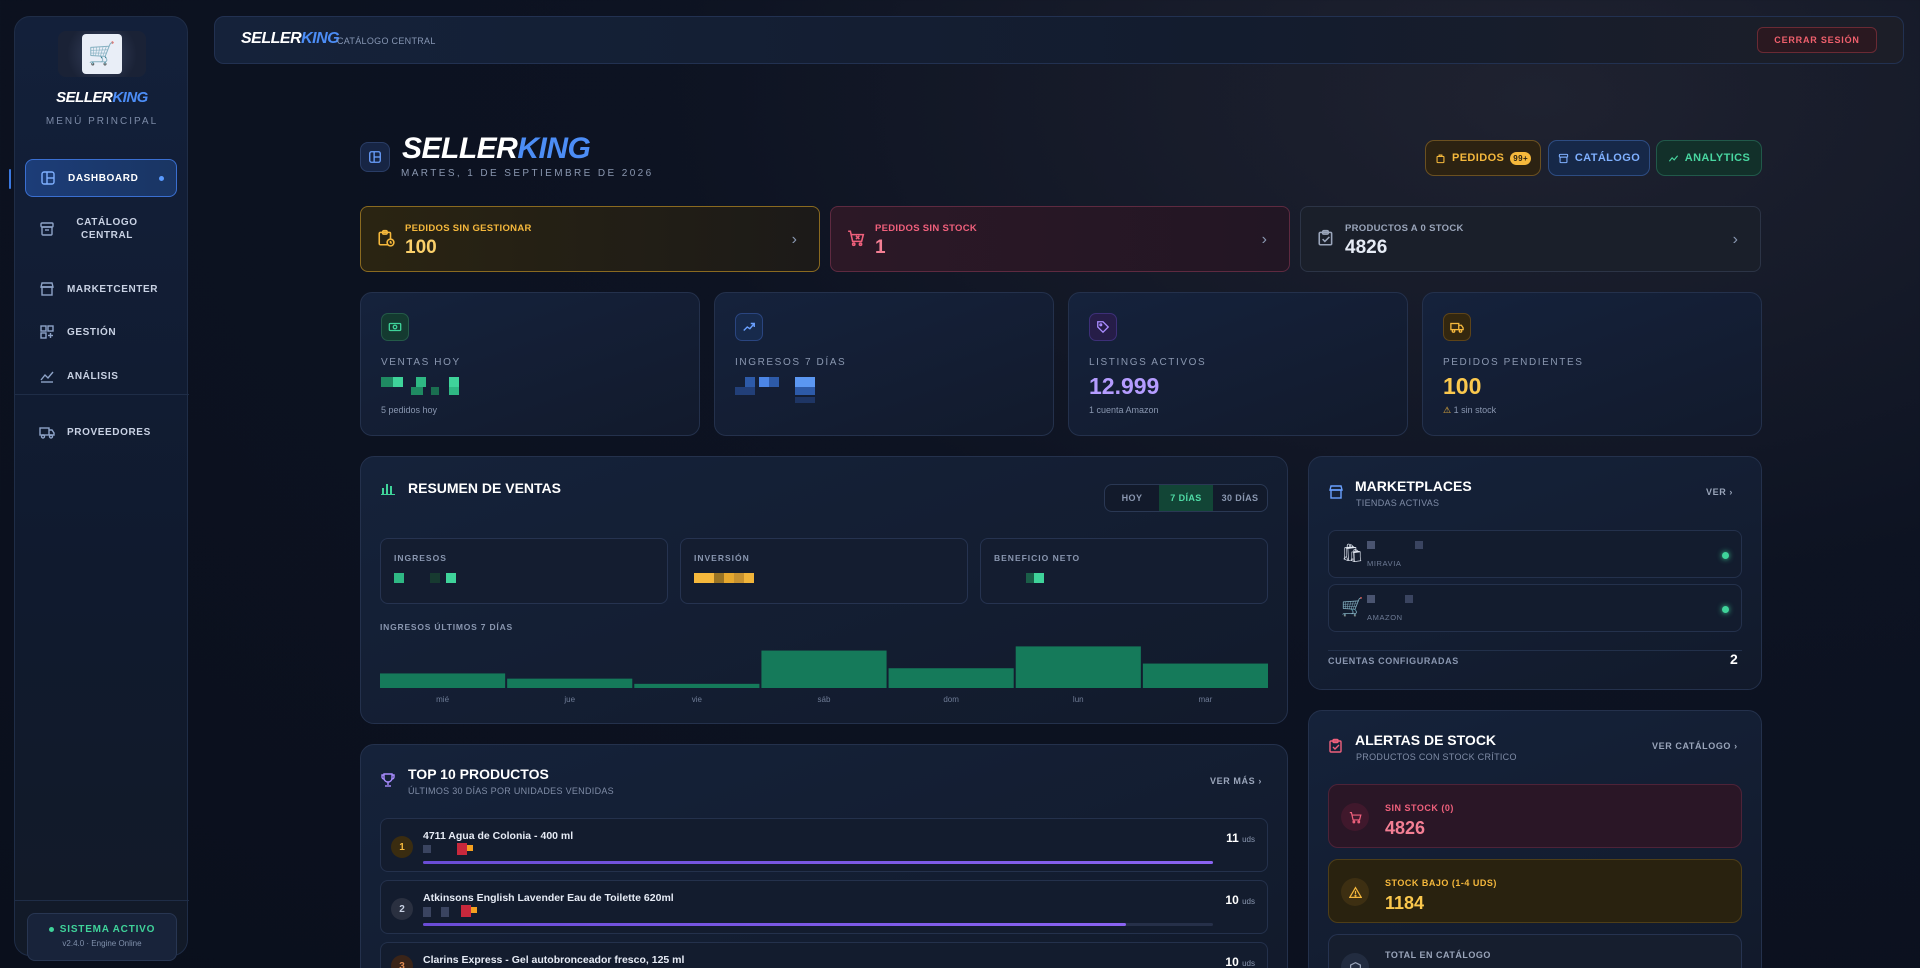 The image size is (1920, 968). What do you see at coordinates (161, 178) in the screenshot?
I see `active-dot` at bounding box center [161, 178].